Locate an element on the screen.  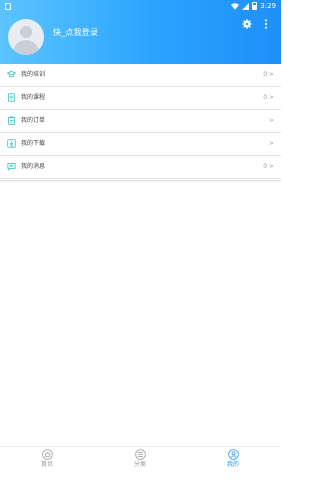
tab-label: 分类 is located at coordinates (139, 464).